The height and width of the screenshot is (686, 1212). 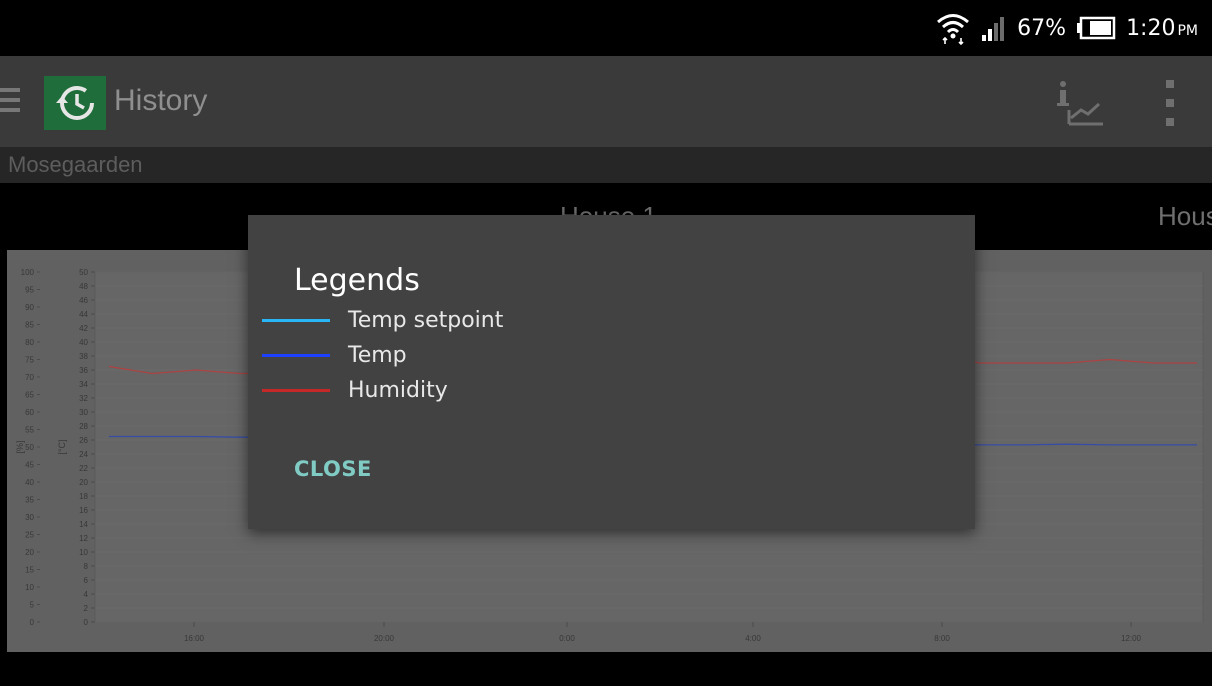 I want to click on left-tick-label: 45, so click(x=29, y=465).